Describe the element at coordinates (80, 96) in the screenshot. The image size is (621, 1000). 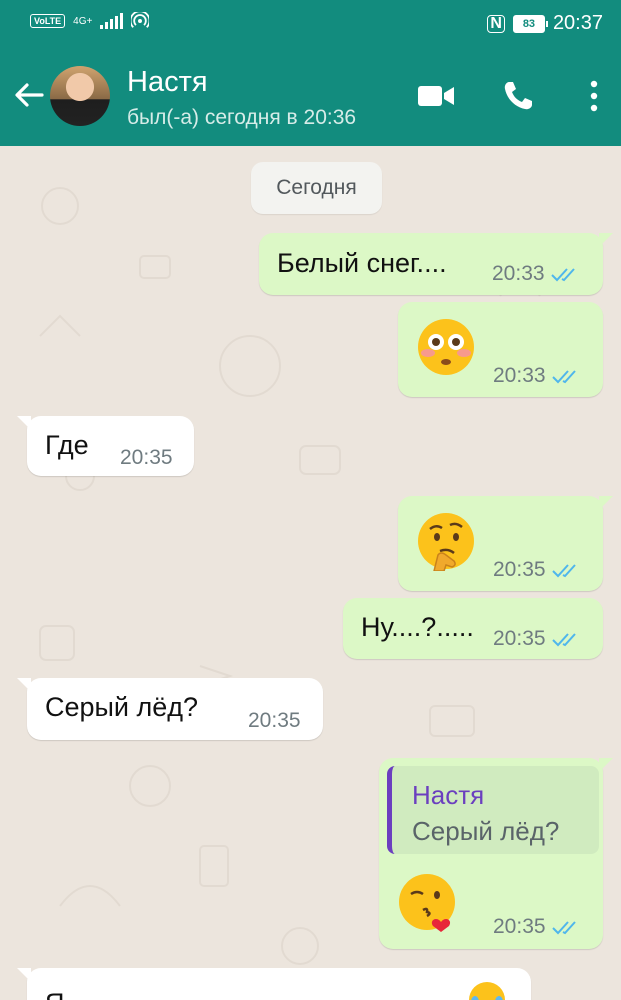
I see `contact-avatar` at that location.